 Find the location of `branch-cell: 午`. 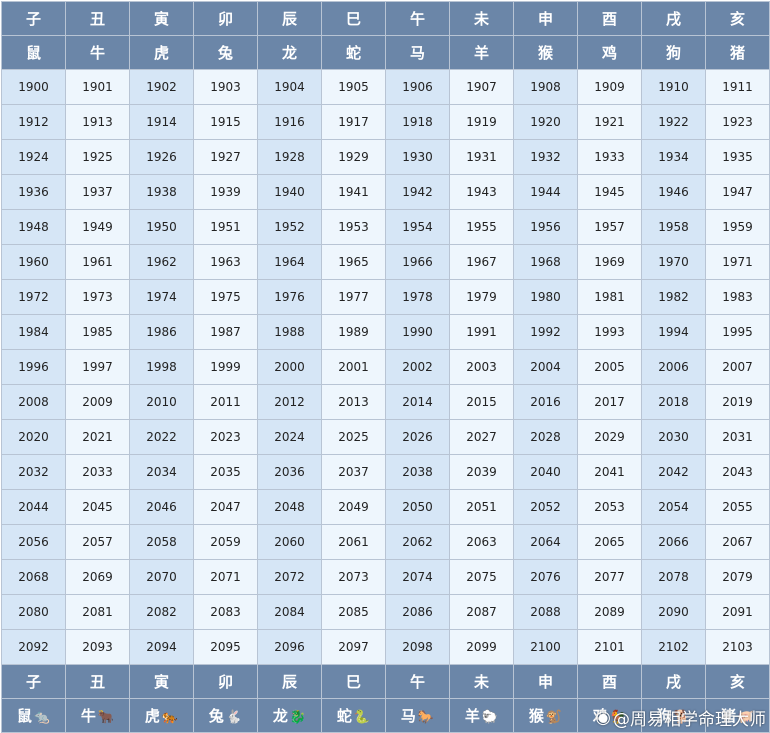

branch-cell: 午 is located at coordinates (417, 681).